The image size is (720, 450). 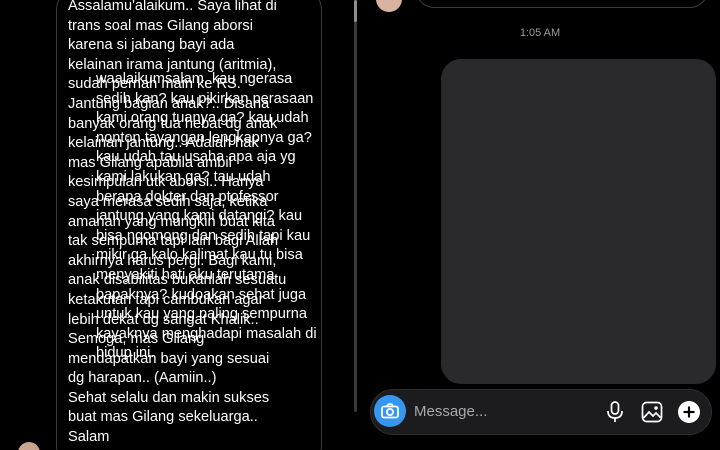 I want to click on more-options-button, so click(x=689, y=412).